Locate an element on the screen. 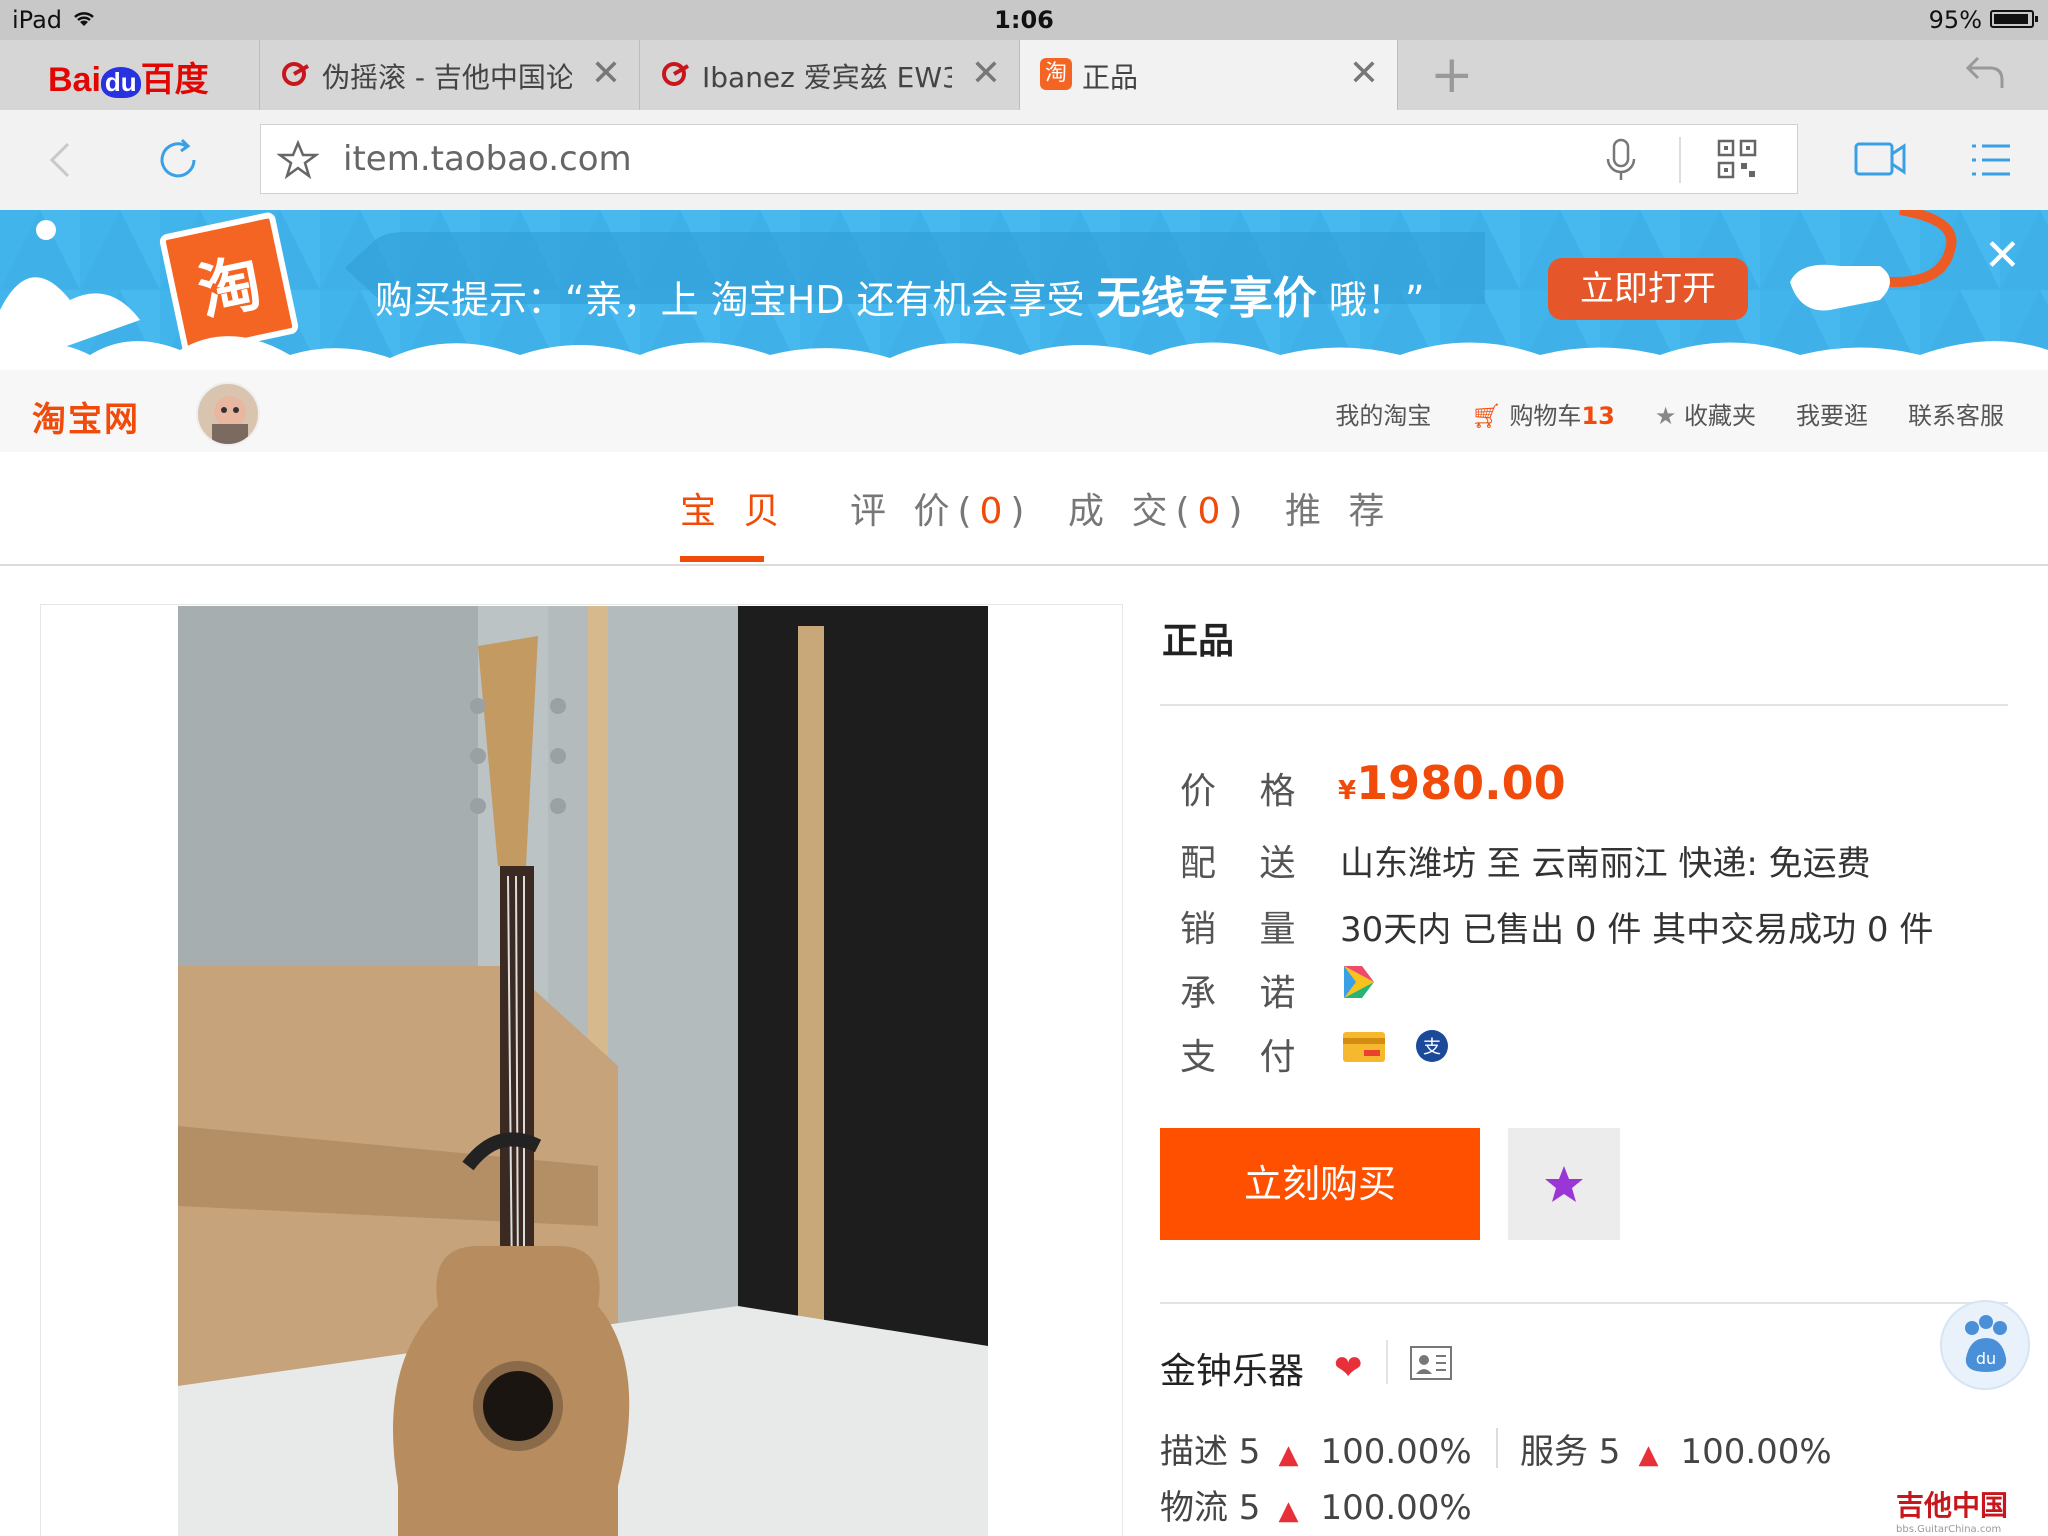 This screenshot has height=1536, width=2048. currency-symbol: ¥ is located at coordinates (1347, 791).